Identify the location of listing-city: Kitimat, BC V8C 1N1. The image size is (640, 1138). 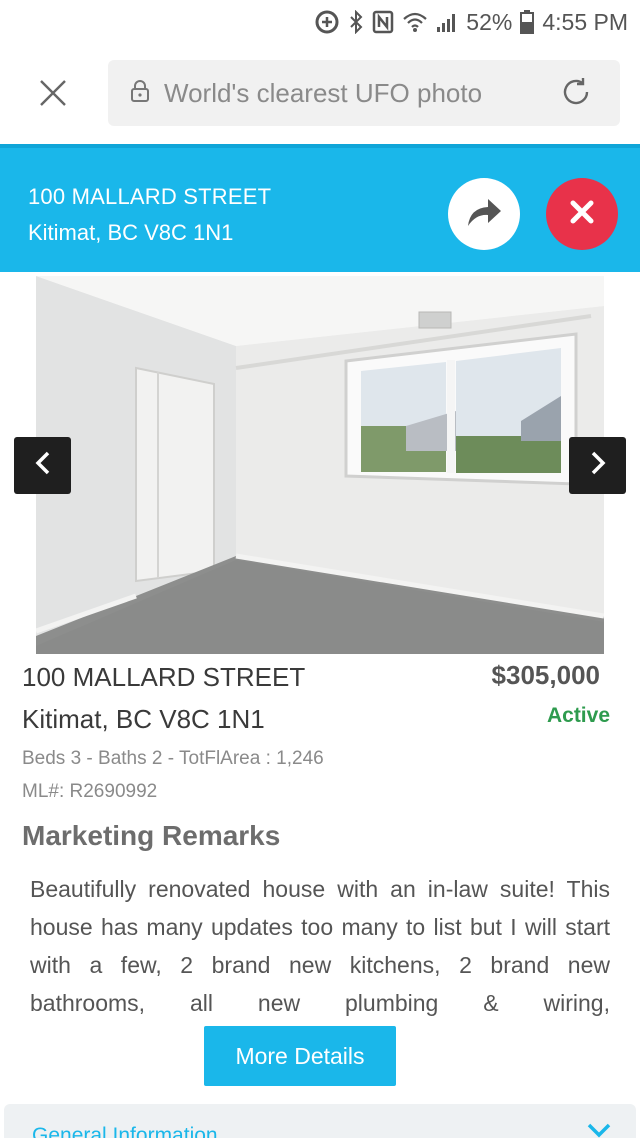
(143, 719).